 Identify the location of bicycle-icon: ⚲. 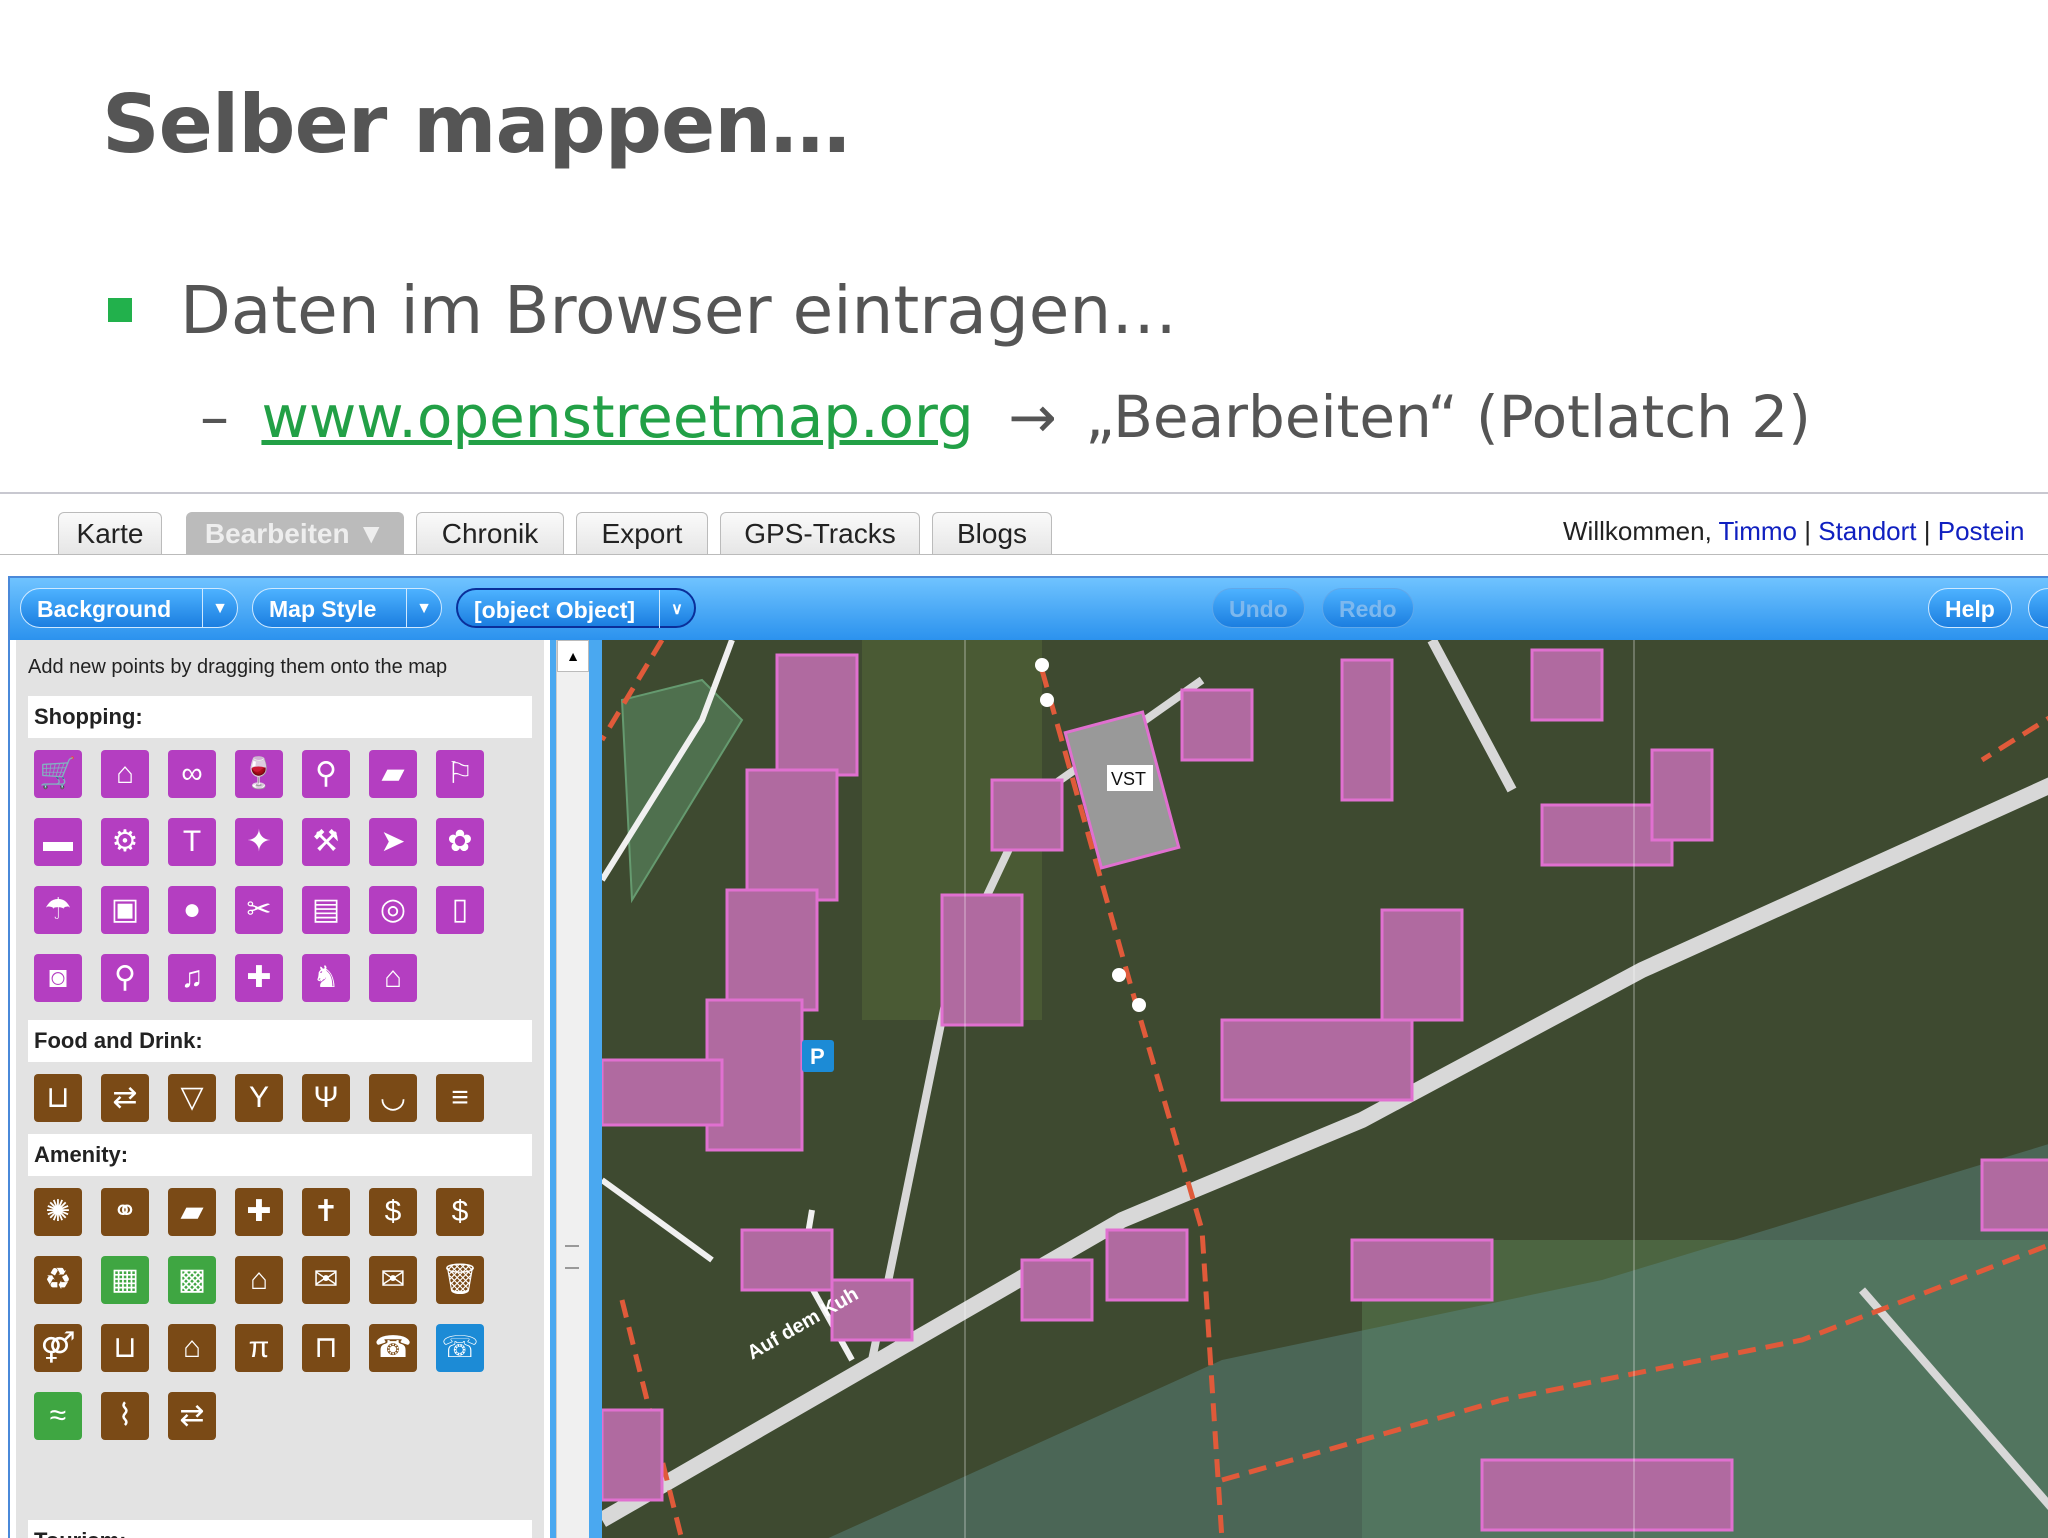
(326, 774).